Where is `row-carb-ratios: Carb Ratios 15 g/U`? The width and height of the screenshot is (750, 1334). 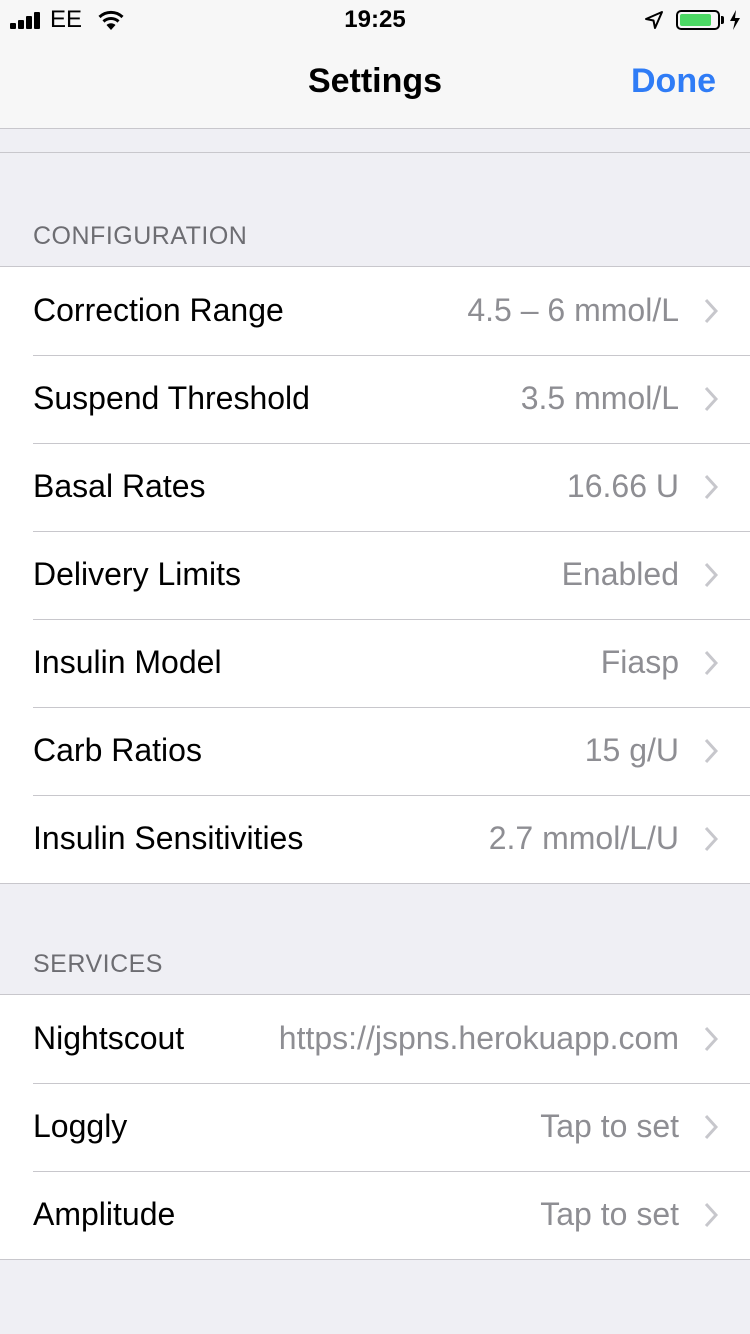
row-carb-ratios: Carb Ratios 15 g/U is located at coordinates (375, 751).